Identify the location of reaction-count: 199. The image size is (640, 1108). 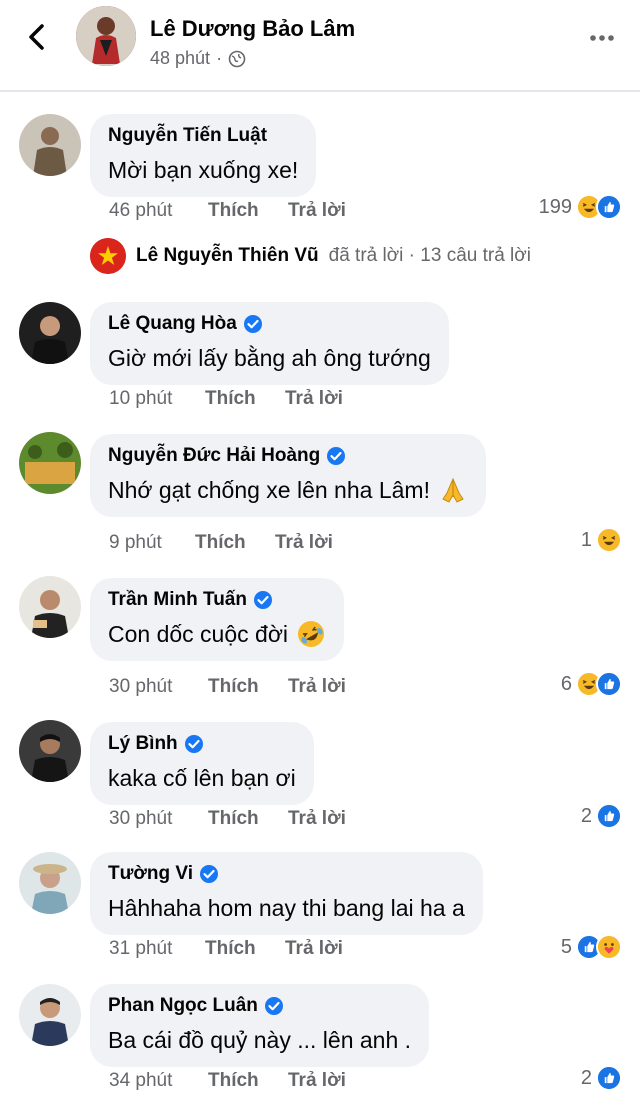
(555, 206).